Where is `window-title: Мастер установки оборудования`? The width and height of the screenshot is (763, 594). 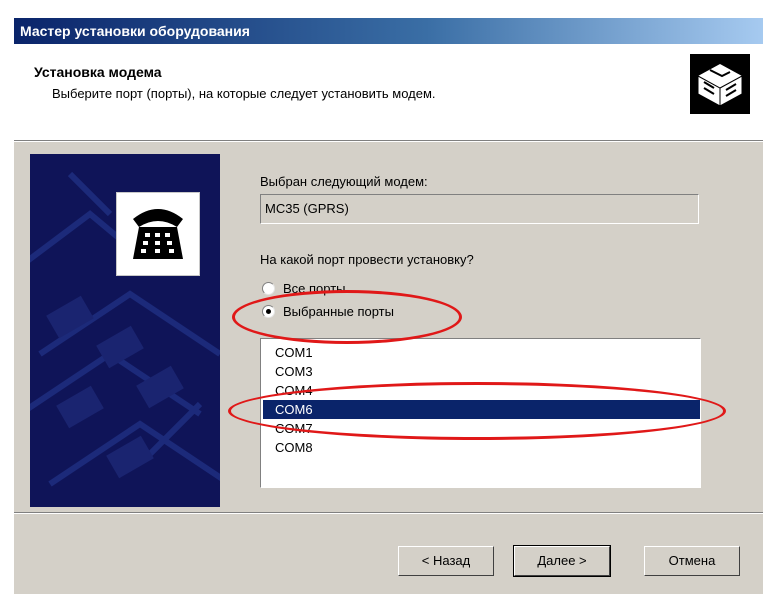 window-title: Мастер установки оборудования is located at coordinates (388, 31).